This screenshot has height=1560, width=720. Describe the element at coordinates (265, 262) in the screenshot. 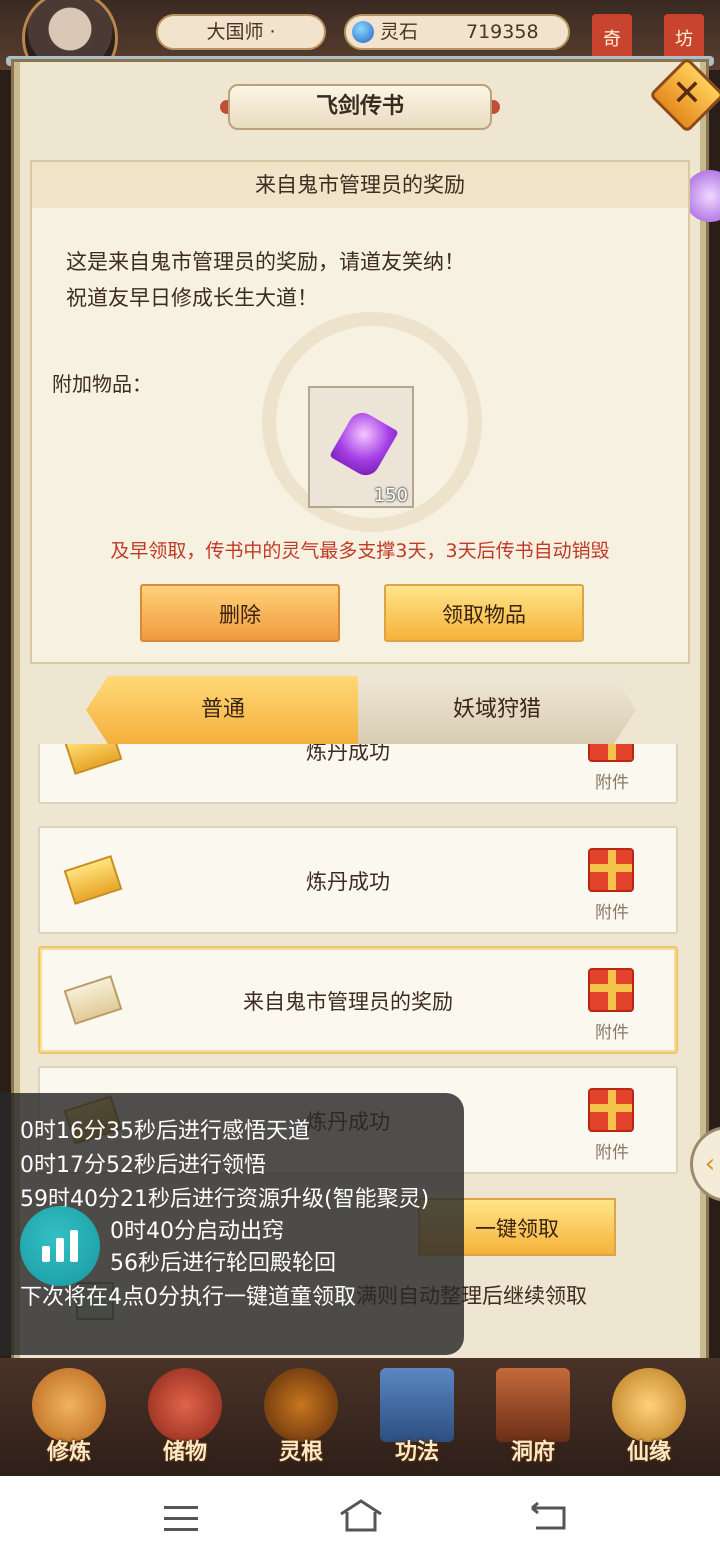

I see `mail-body-line-1: 这是来自鬼市管理员的奖励，请道友笑纳！` at that location.